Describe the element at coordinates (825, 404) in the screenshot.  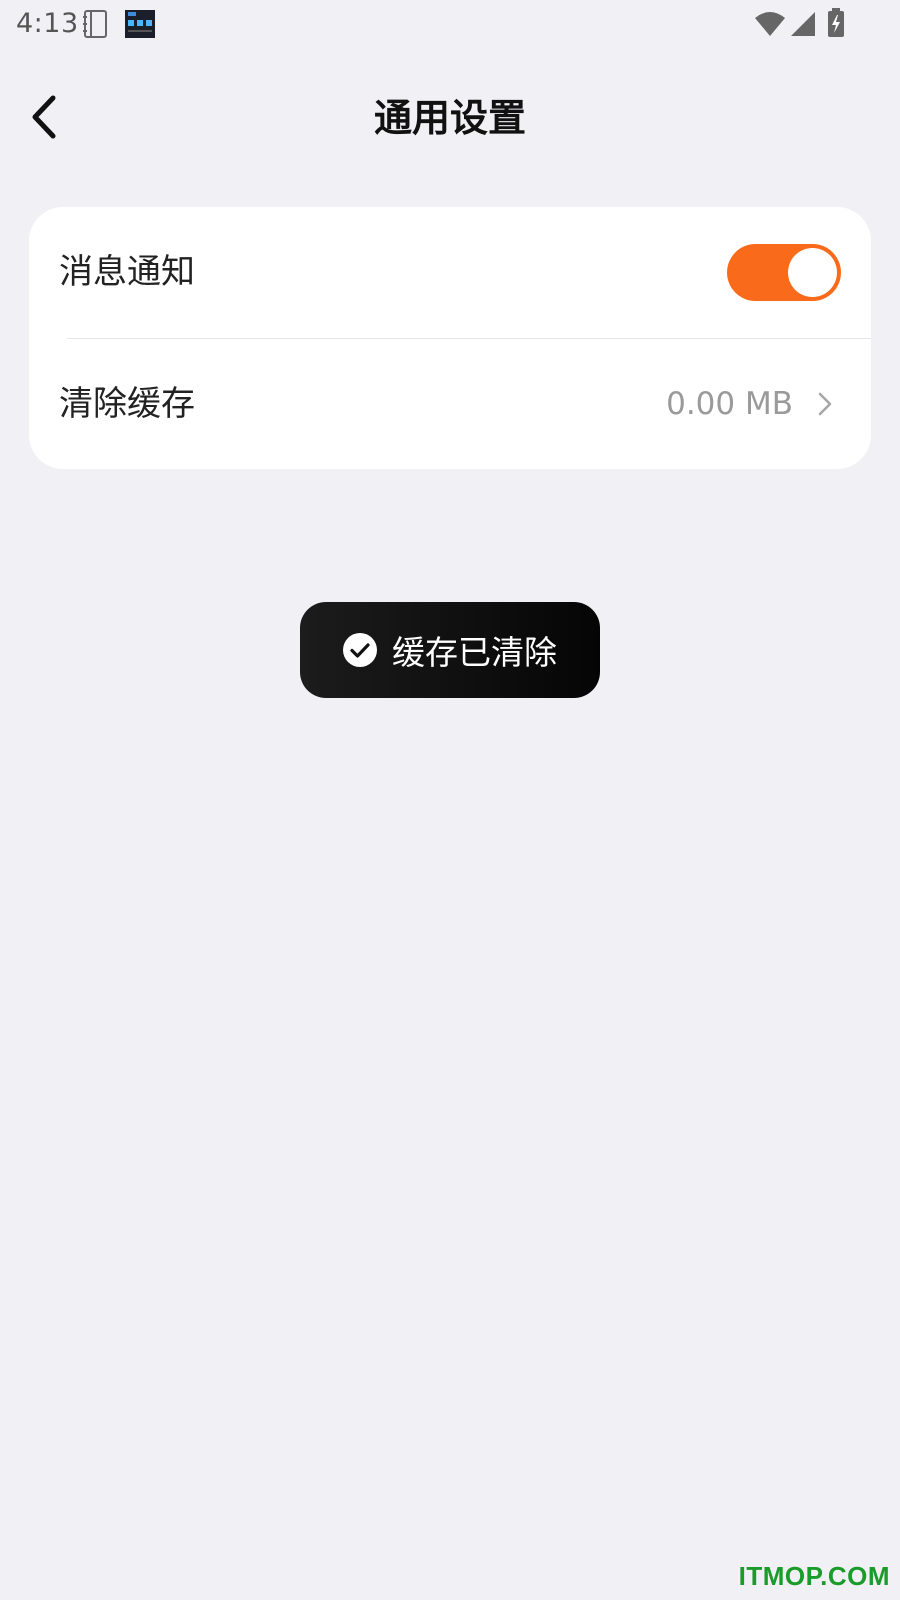
I see `chevron-right-icon` at that location.